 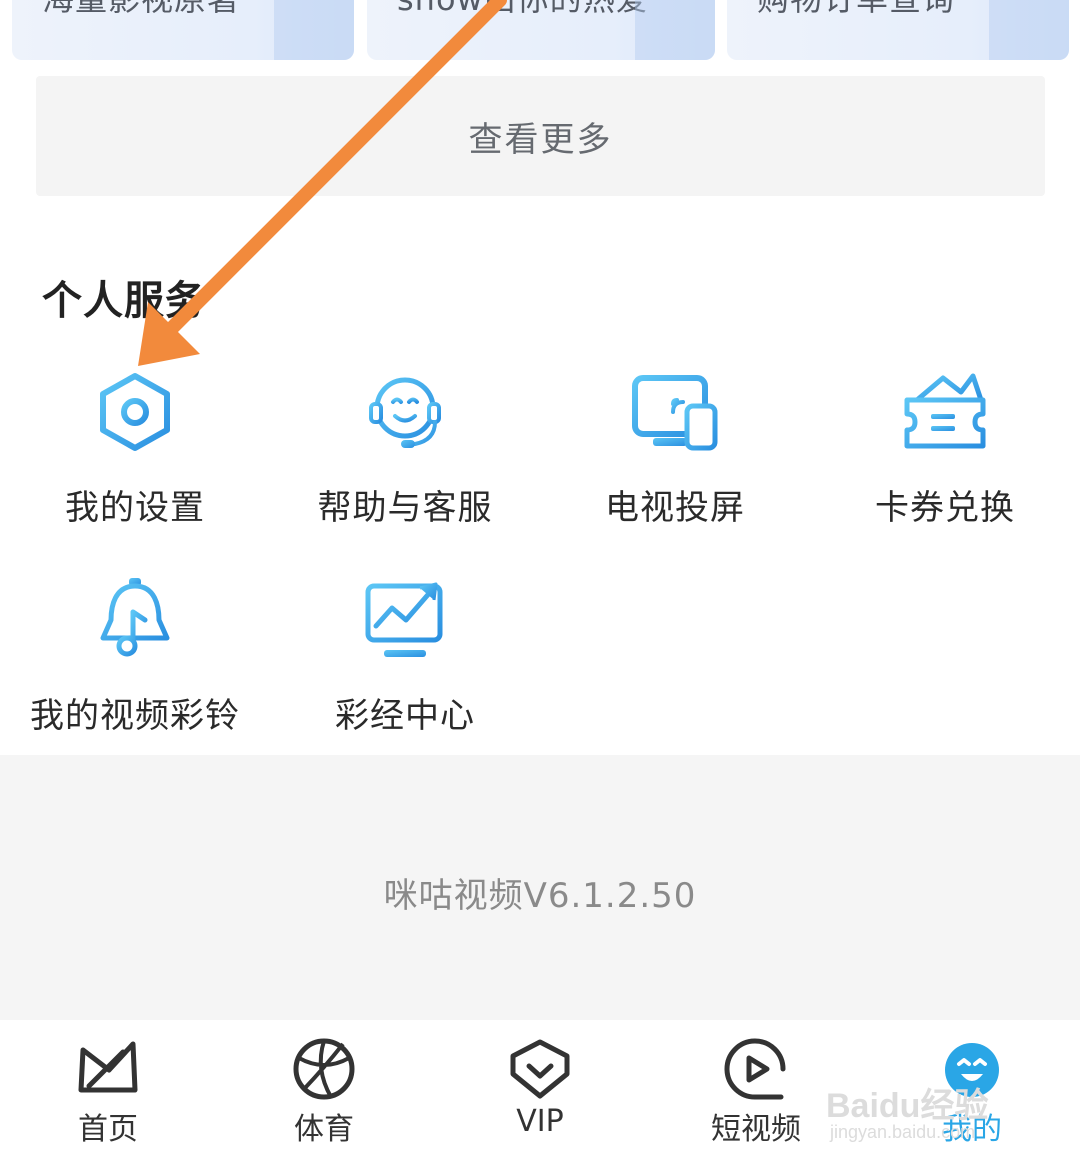 What do you see at coordinates (907, 1106) in the screenshot?
I see `baidu-watermark: Baidu经验` at bounding box center [907, 1106].